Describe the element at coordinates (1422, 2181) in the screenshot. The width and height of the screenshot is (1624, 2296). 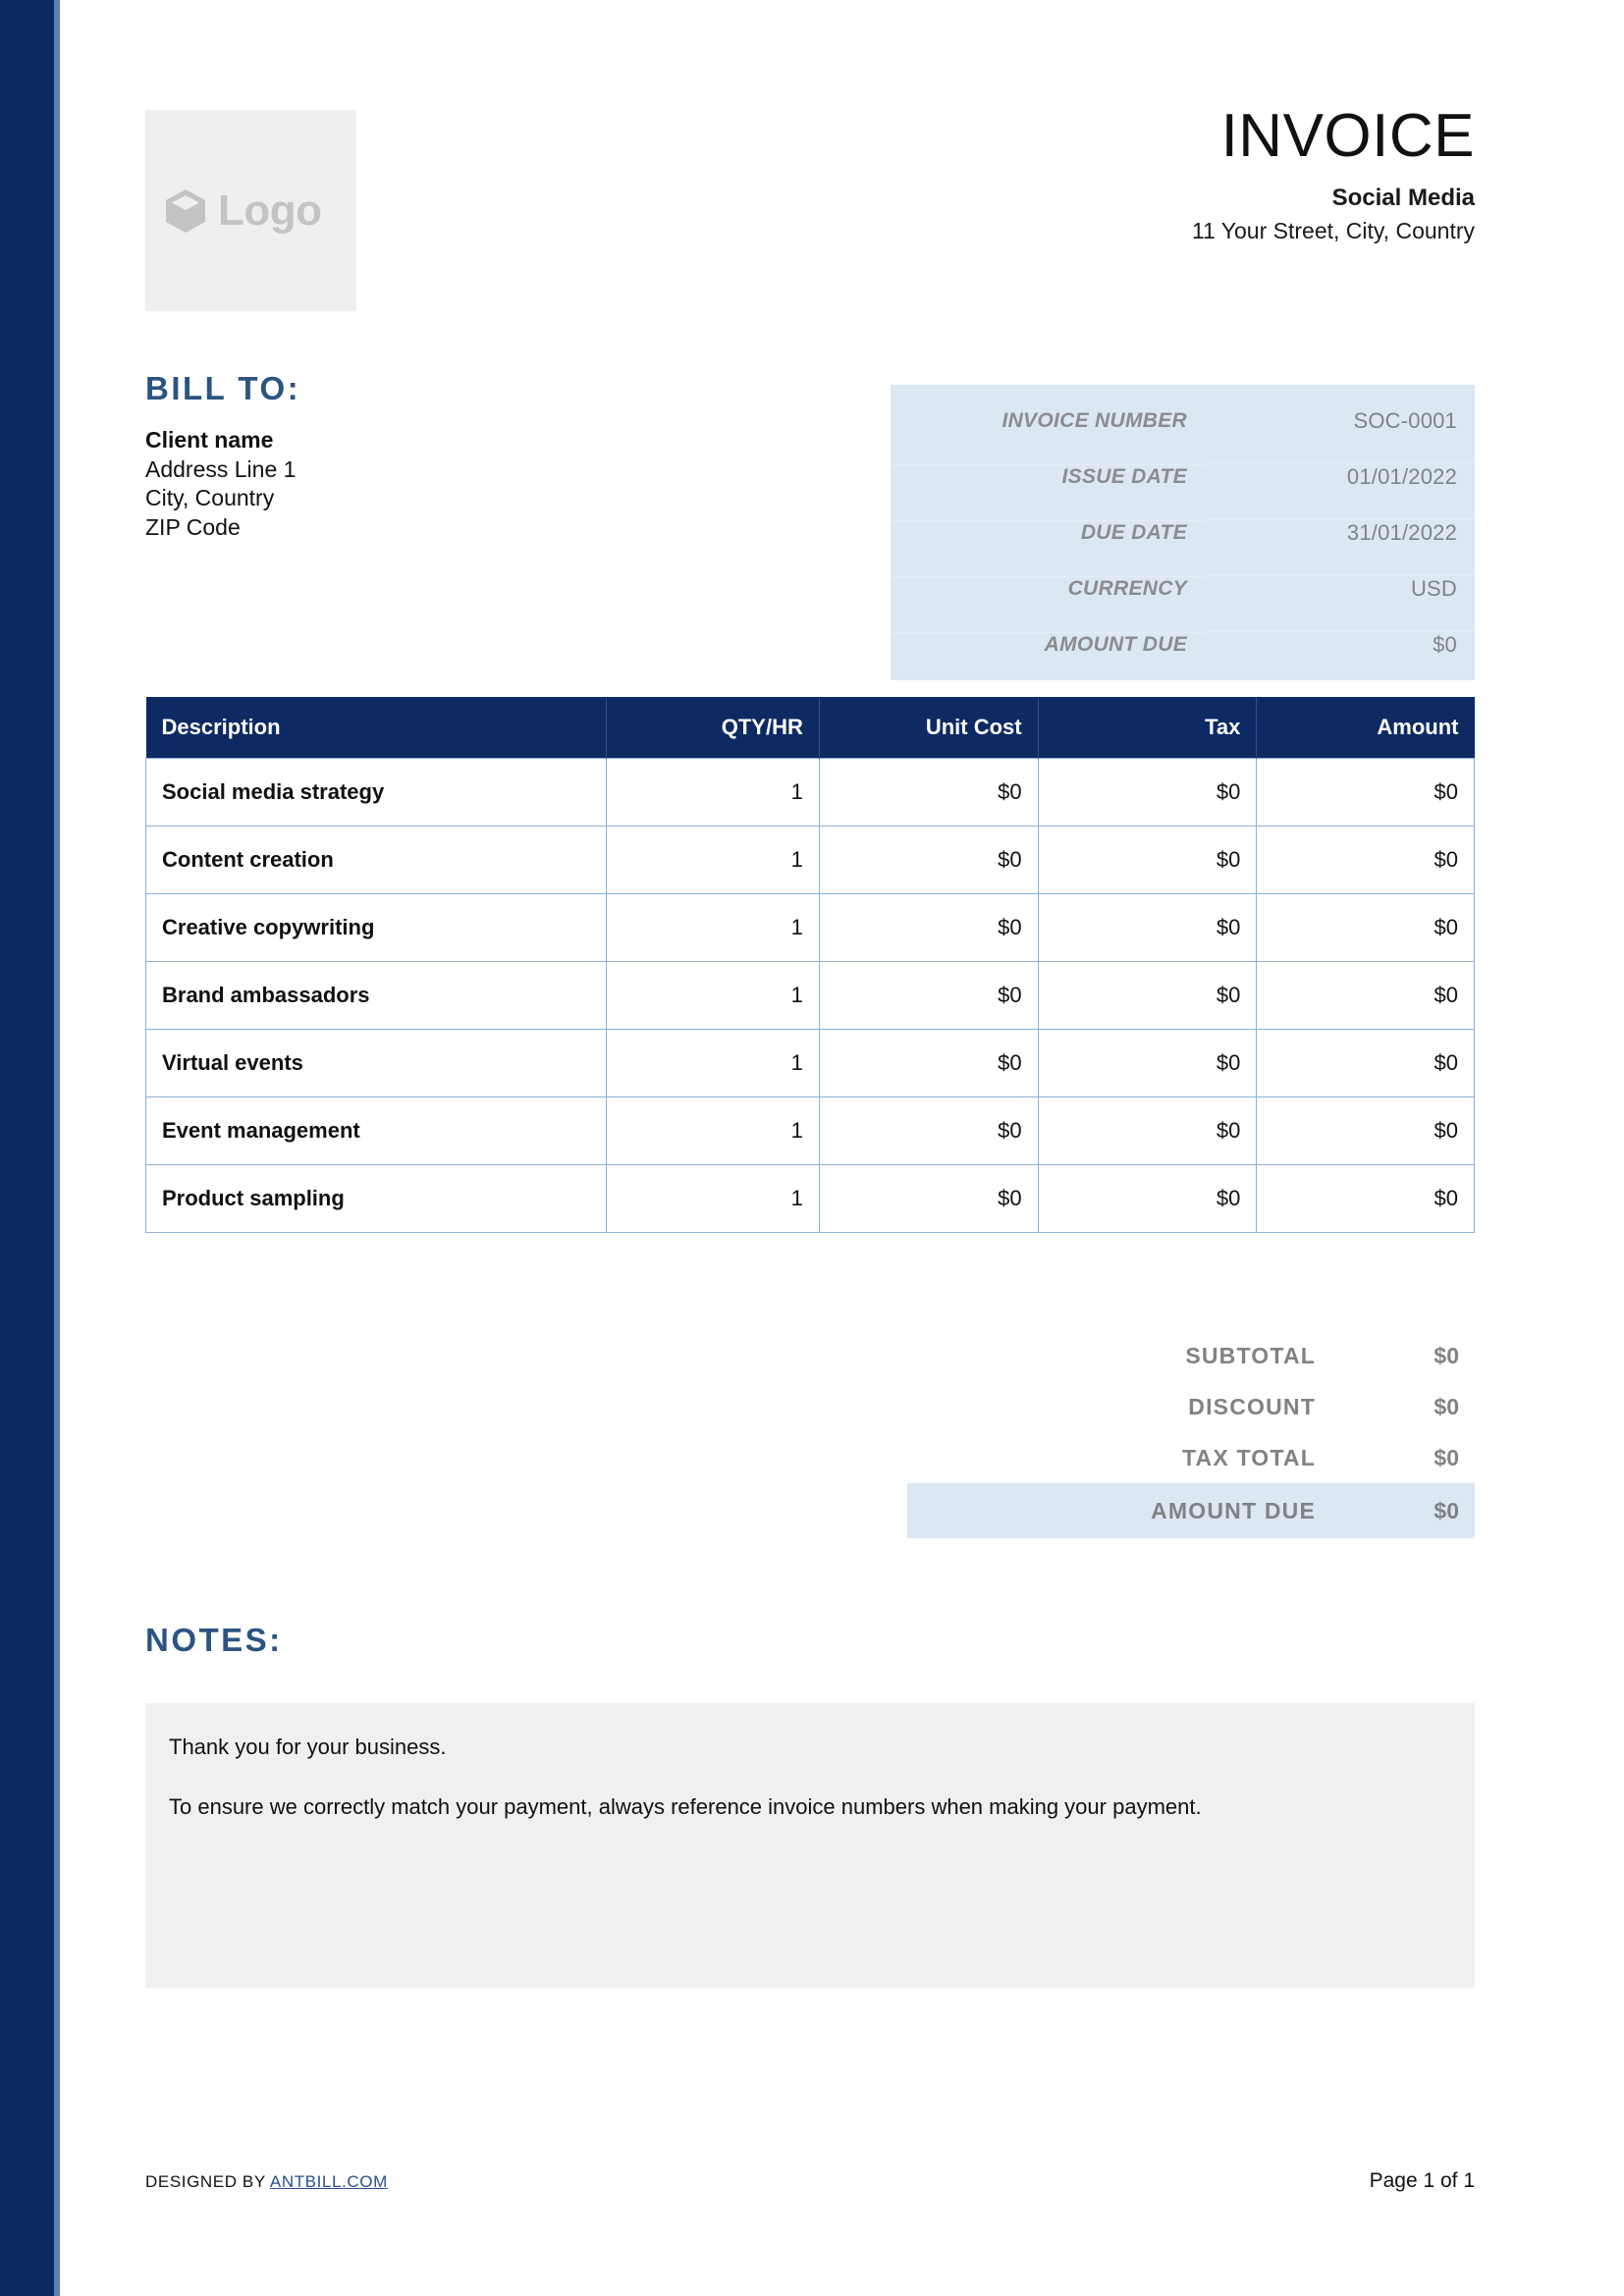
I see `page-number: Page 1 of 1` at that location.